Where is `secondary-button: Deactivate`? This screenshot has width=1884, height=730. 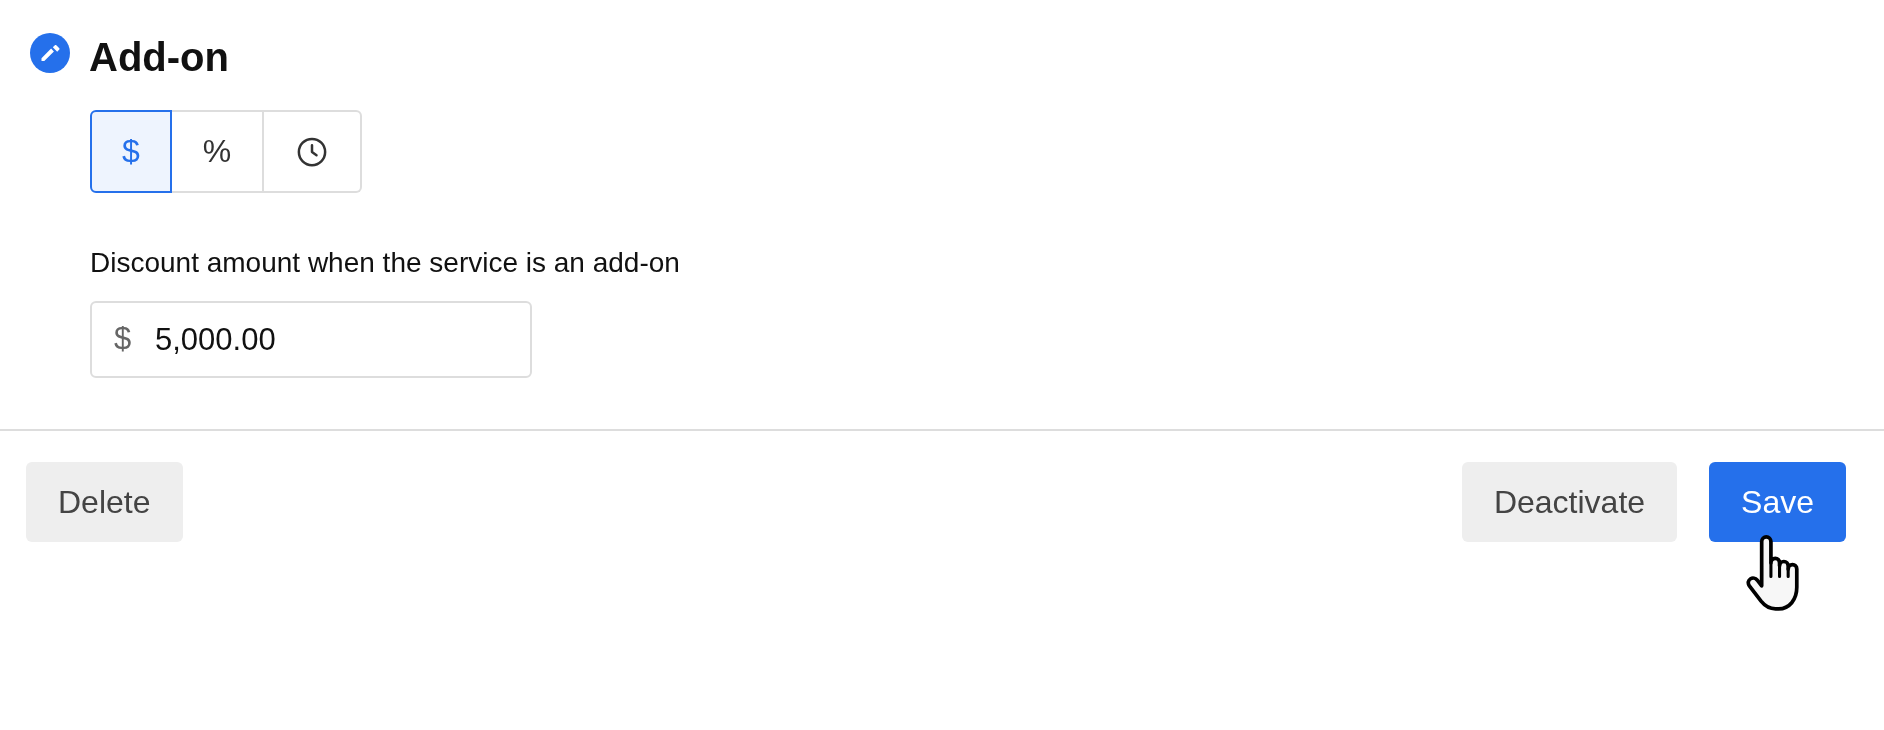 secondary-button: Deactivate is located at coordinates (1569, 502).